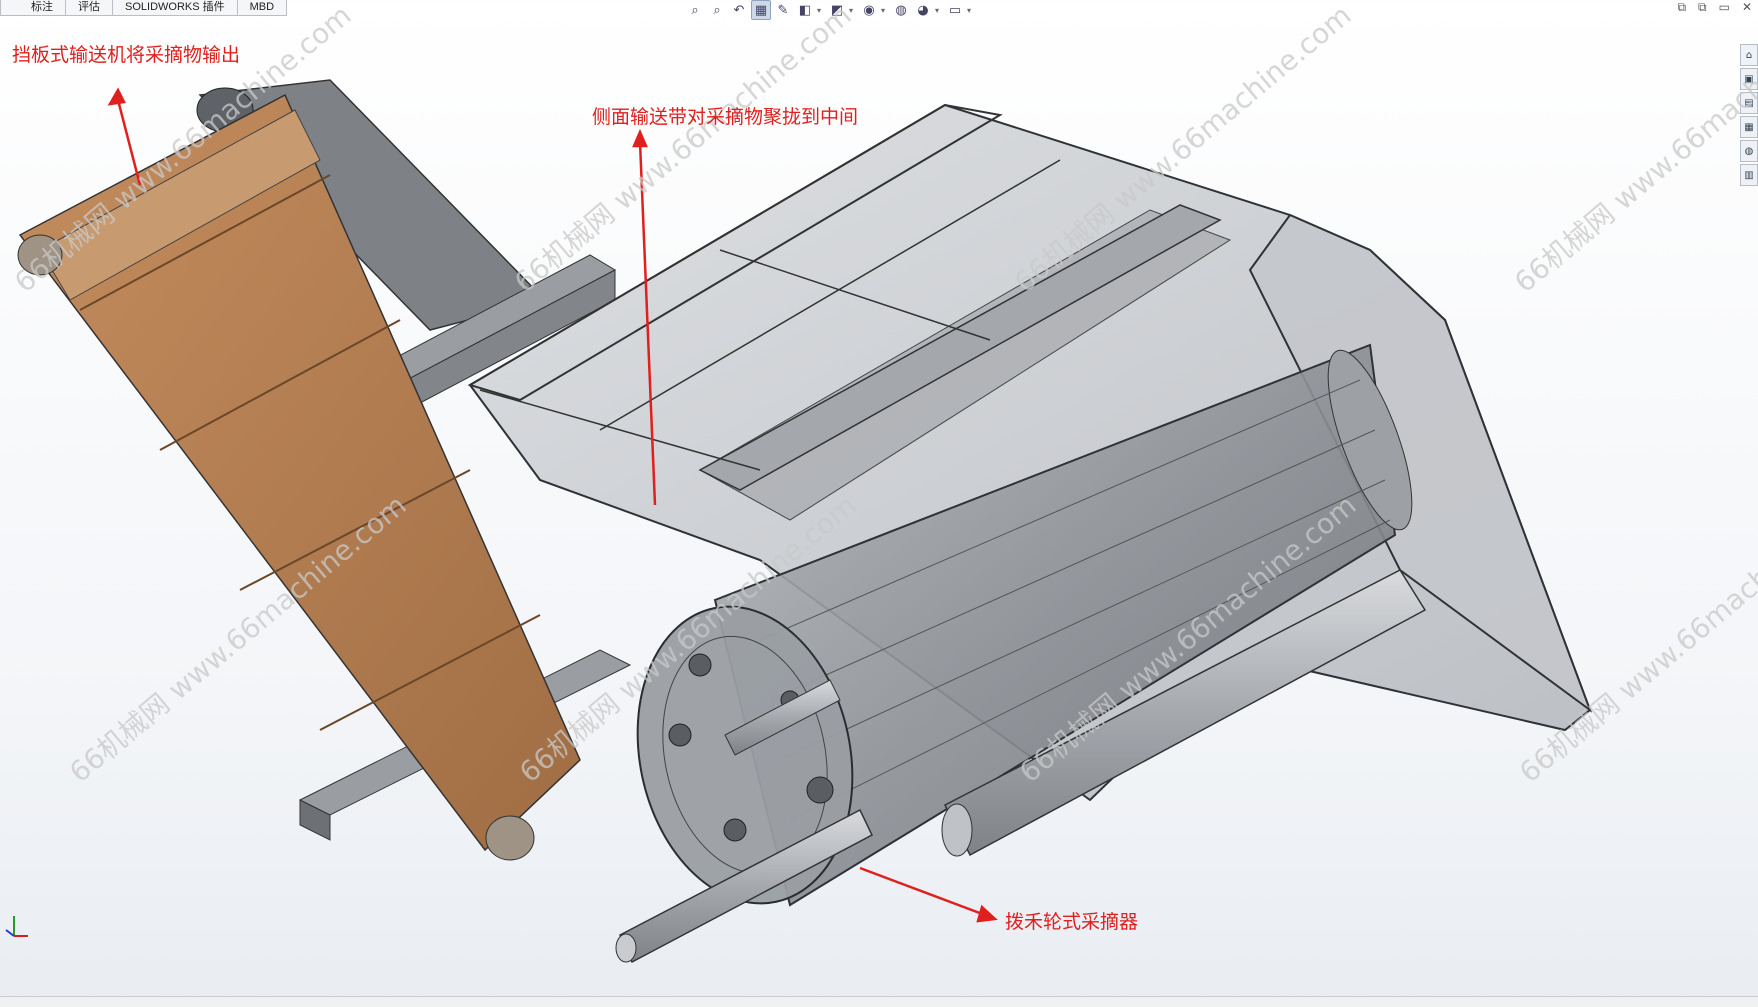  What do you see at coordinates (16, 926) in the screenshot?
I see `coordinate-triad-icon` at bounding box center [16, 926].